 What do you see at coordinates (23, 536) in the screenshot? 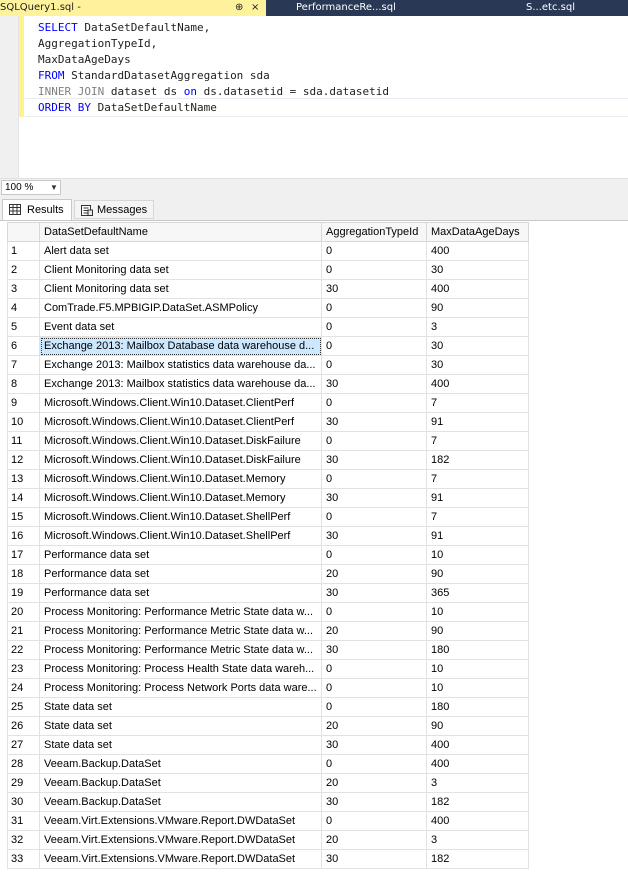
I see `row-number: 16` at bounding box center [23, 536].